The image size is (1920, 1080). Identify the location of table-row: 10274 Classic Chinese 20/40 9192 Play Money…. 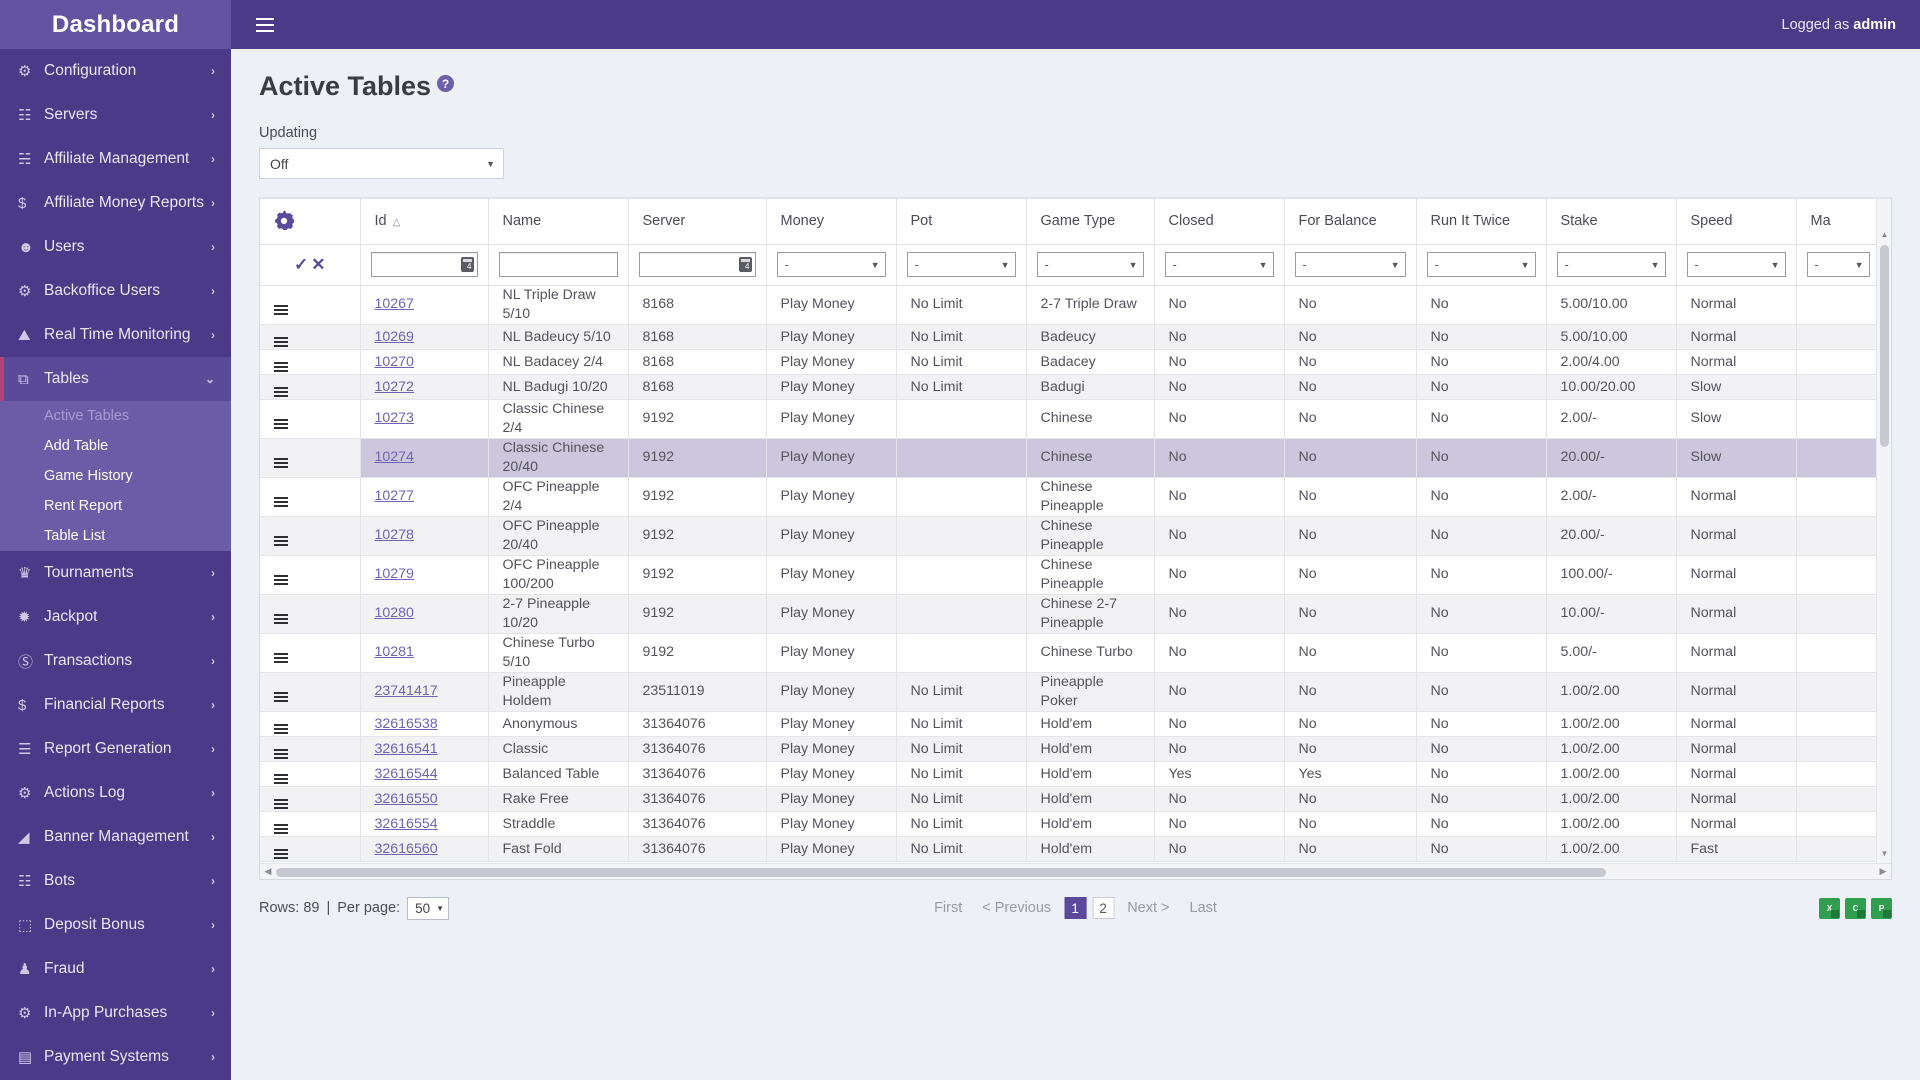
(1070, 458).